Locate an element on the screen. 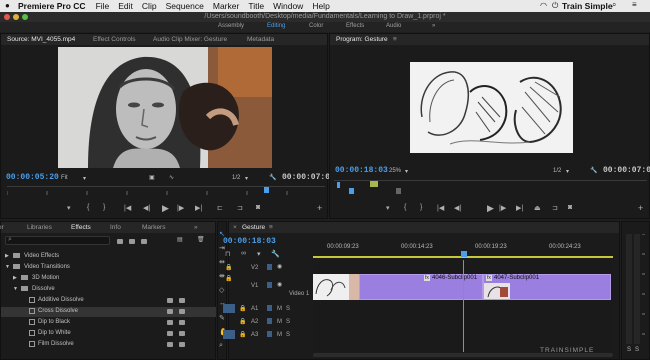 The width and height of the screenshot is (650, 360). lift-icon: ⏏ is located at coordinates (537, 208).